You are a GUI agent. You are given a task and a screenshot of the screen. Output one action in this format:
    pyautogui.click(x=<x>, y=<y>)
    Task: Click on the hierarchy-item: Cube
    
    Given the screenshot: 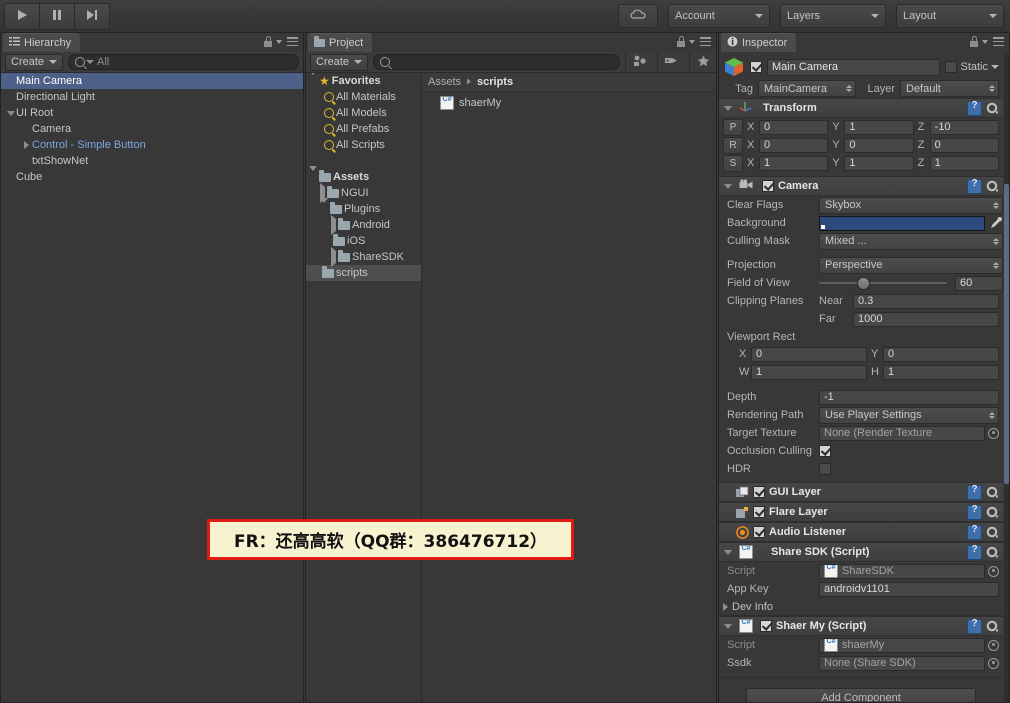 What is the action you would take?
    pyautogui.click(x=152, y=177)
    